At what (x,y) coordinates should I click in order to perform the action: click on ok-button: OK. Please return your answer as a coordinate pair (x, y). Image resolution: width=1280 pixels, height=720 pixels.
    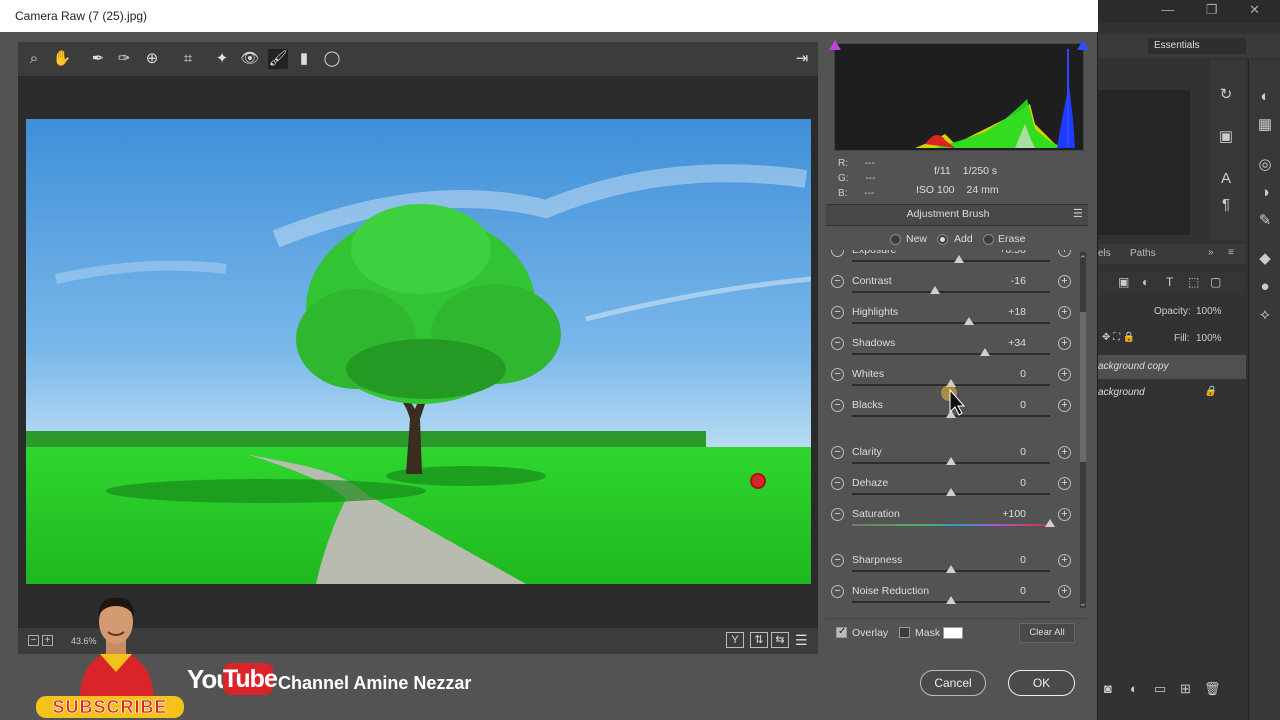
    Looking at the image, I should click on (1041, 683).